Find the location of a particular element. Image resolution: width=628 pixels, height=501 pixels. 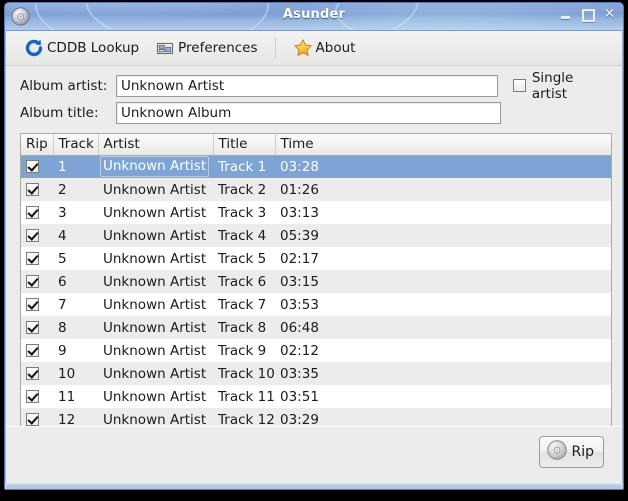

single-artist-checkbox: Single artist is located at coordinates (562, 86).